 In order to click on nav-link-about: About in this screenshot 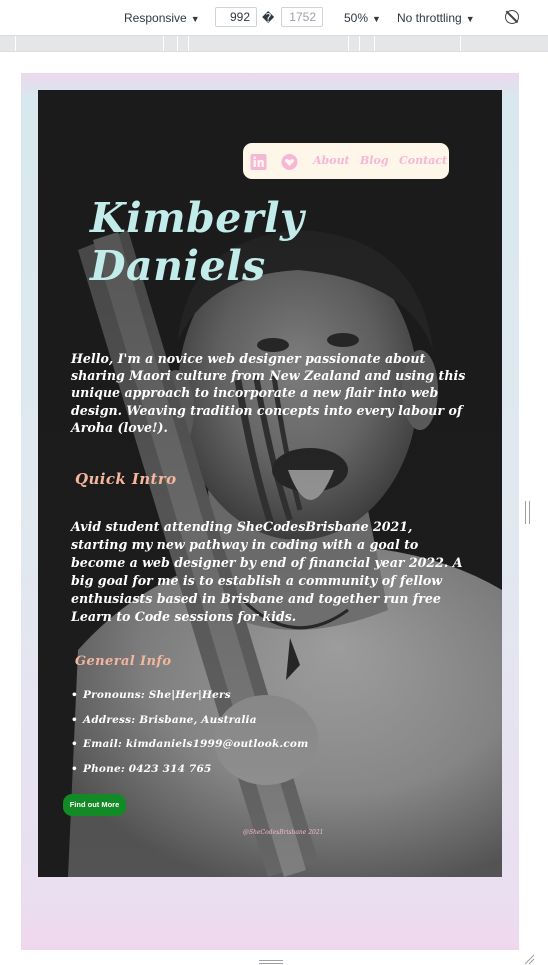, I will do `click(331, 160)`.